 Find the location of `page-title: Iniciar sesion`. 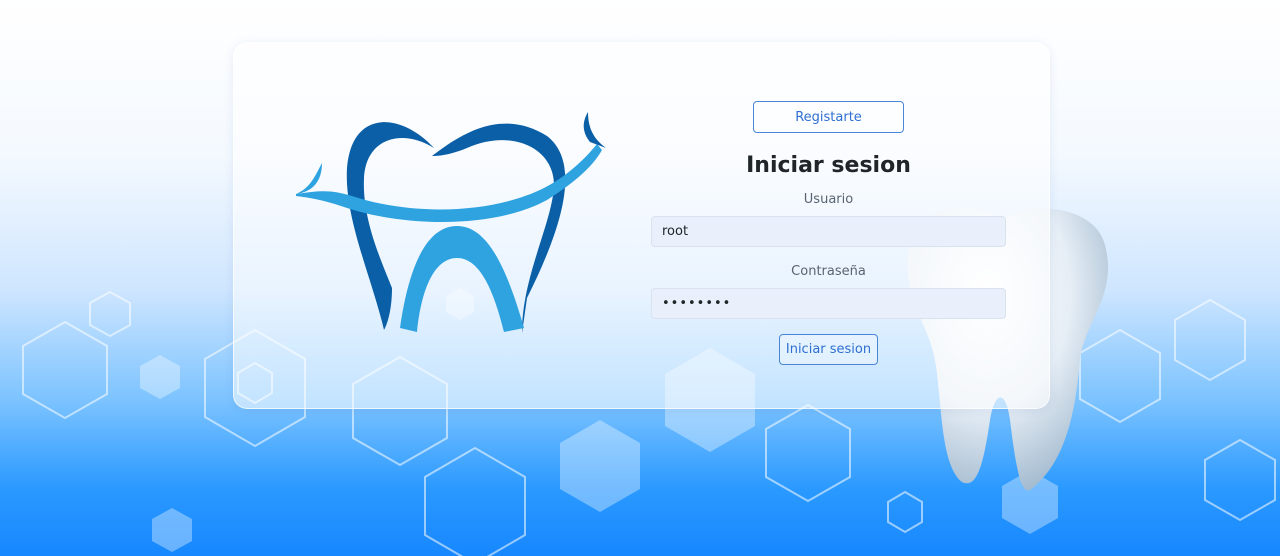

page-title: Iniciar sesion is located at coordinates (828, 165).